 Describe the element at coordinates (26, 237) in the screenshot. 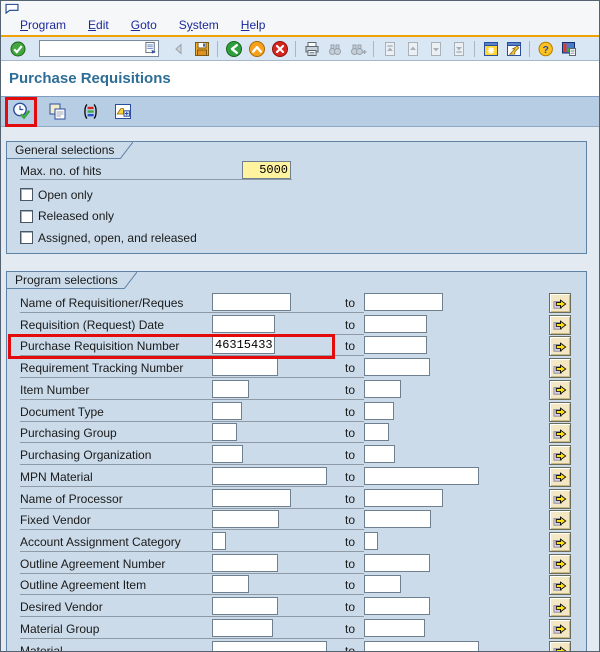

I see `checkbox-assigned-open-and-released` at that location.